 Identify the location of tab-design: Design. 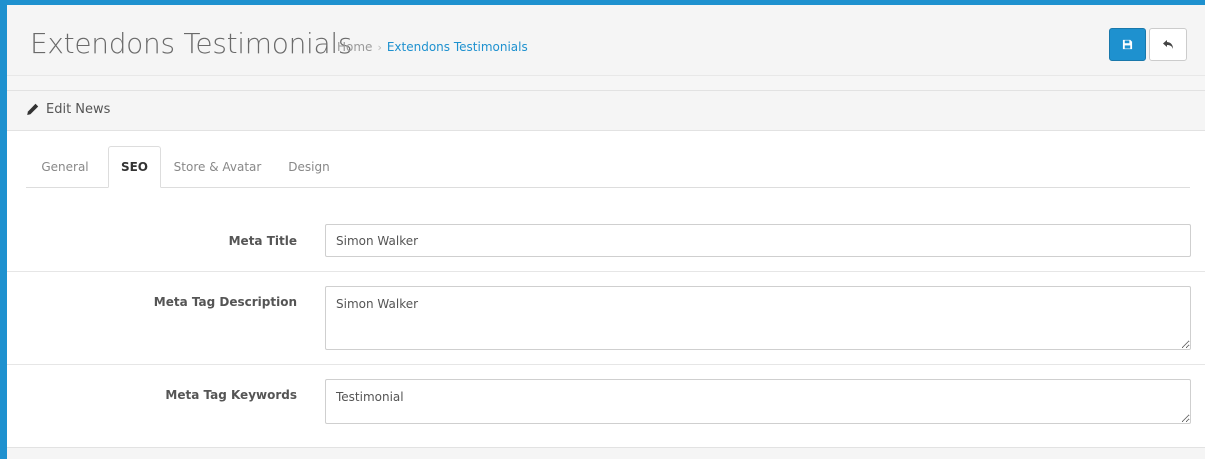
(309, 166).